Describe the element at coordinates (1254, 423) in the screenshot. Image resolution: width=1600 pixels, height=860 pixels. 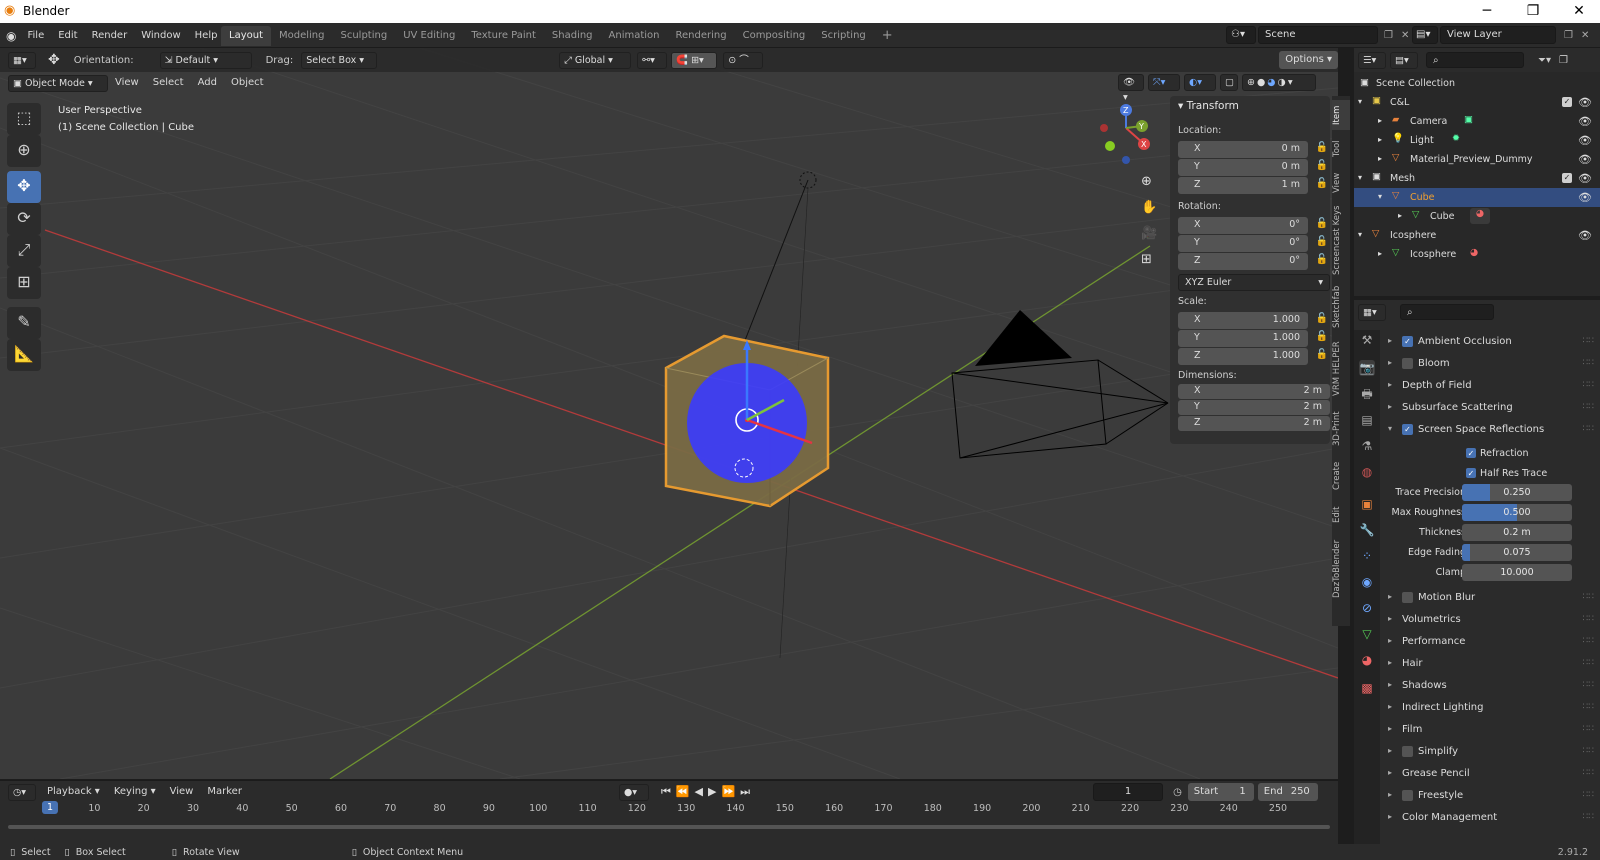
I see `dimensions-z-field: Z2 m` at that location.